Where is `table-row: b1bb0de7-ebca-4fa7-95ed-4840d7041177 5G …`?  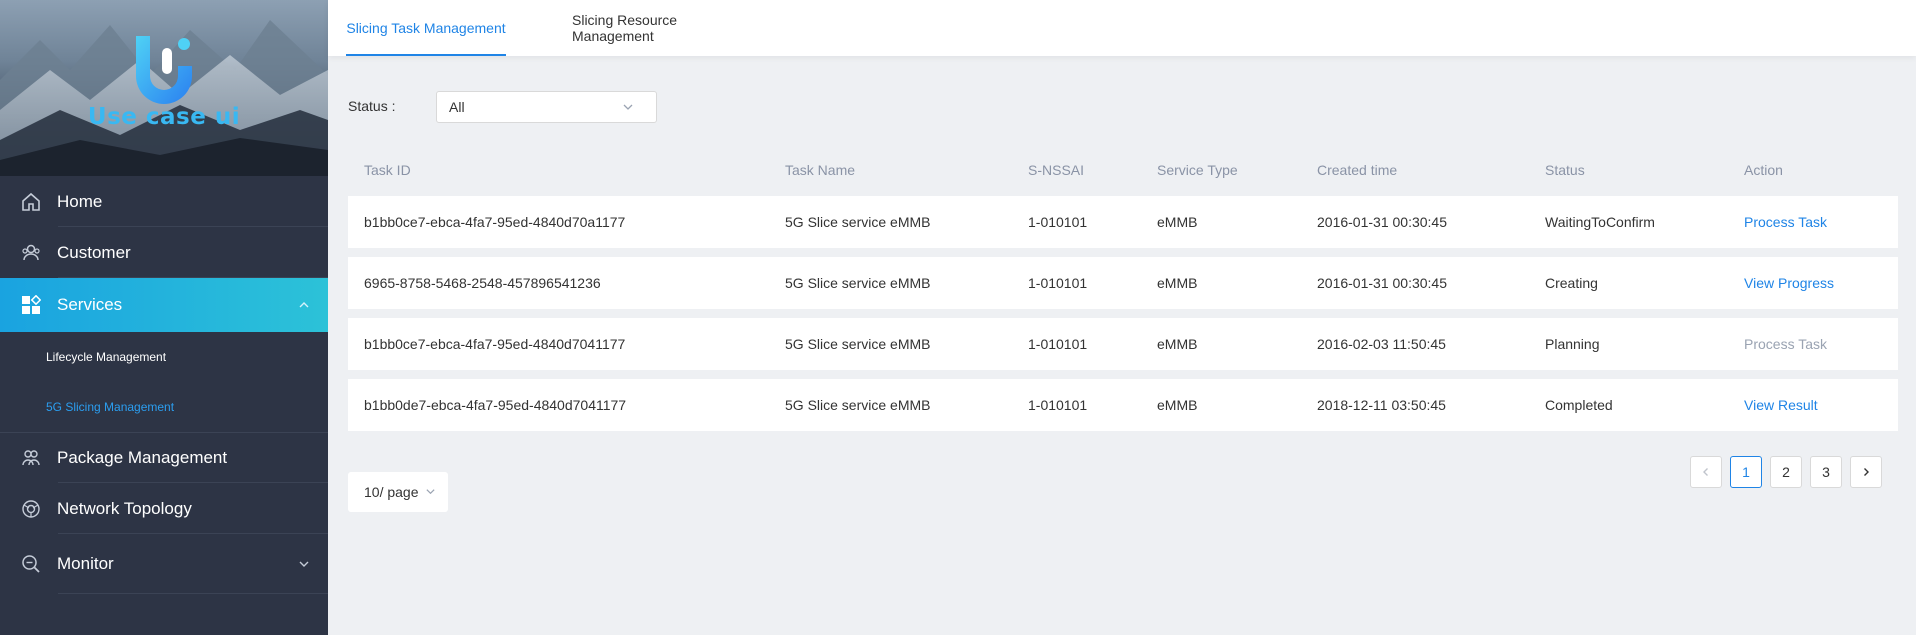
table-row: b1bb0de7-ebca-4fa7-95ed-4840d7041177 5G … is located at coordinates (1123, 405).